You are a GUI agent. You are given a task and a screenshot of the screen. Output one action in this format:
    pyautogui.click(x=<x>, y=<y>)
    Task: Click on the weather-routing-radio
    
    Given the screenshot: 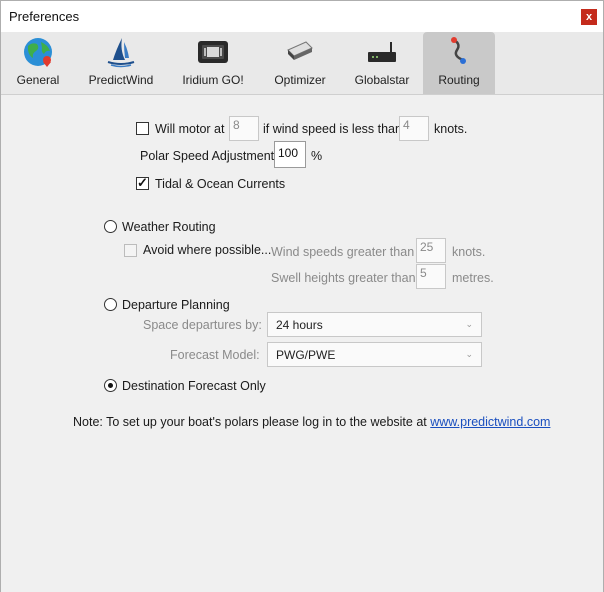 What is the action you would take?
    pyautogui.click(x=110, y=226)
    